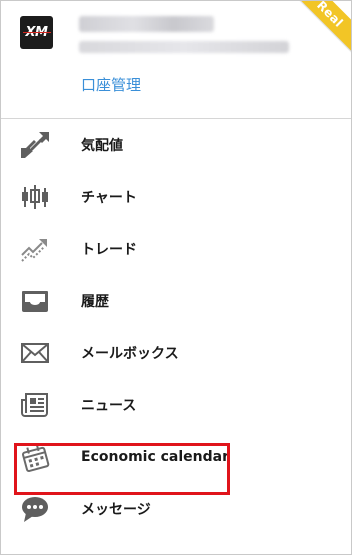 This screenshot has width=352, height=555. I want to click on real-account-badge: Real, so click(320, 27).